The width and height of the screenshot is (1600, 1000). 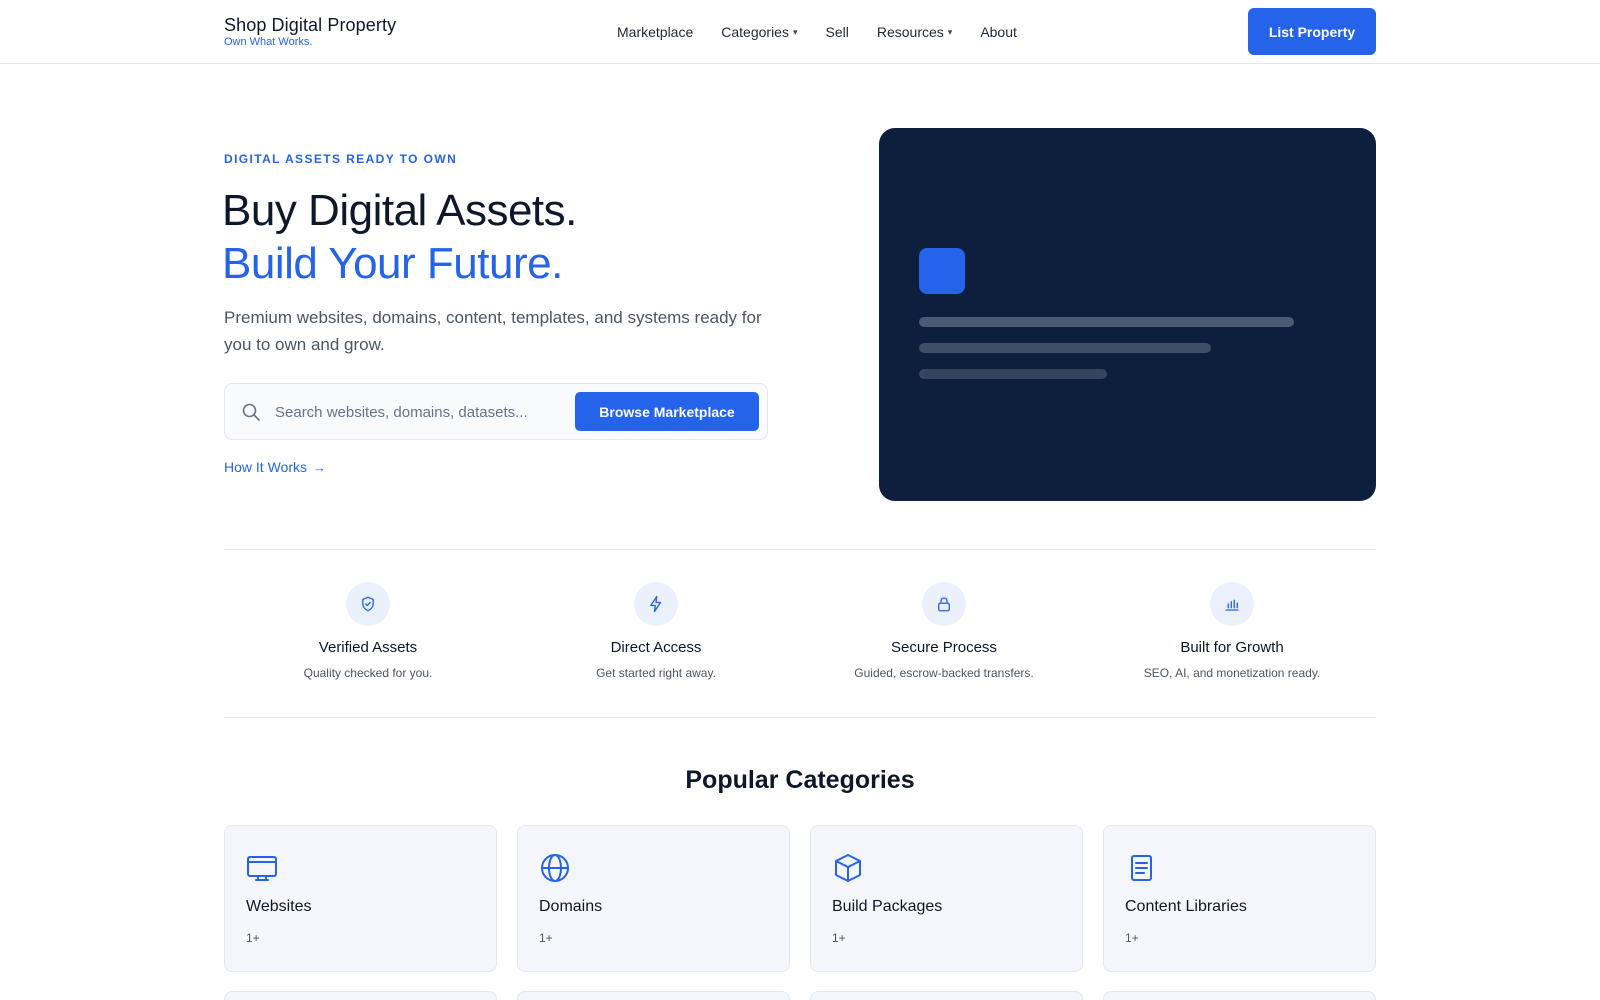 I want to click on category-card-domains: Domains 1+, so click(x=653, y=898).